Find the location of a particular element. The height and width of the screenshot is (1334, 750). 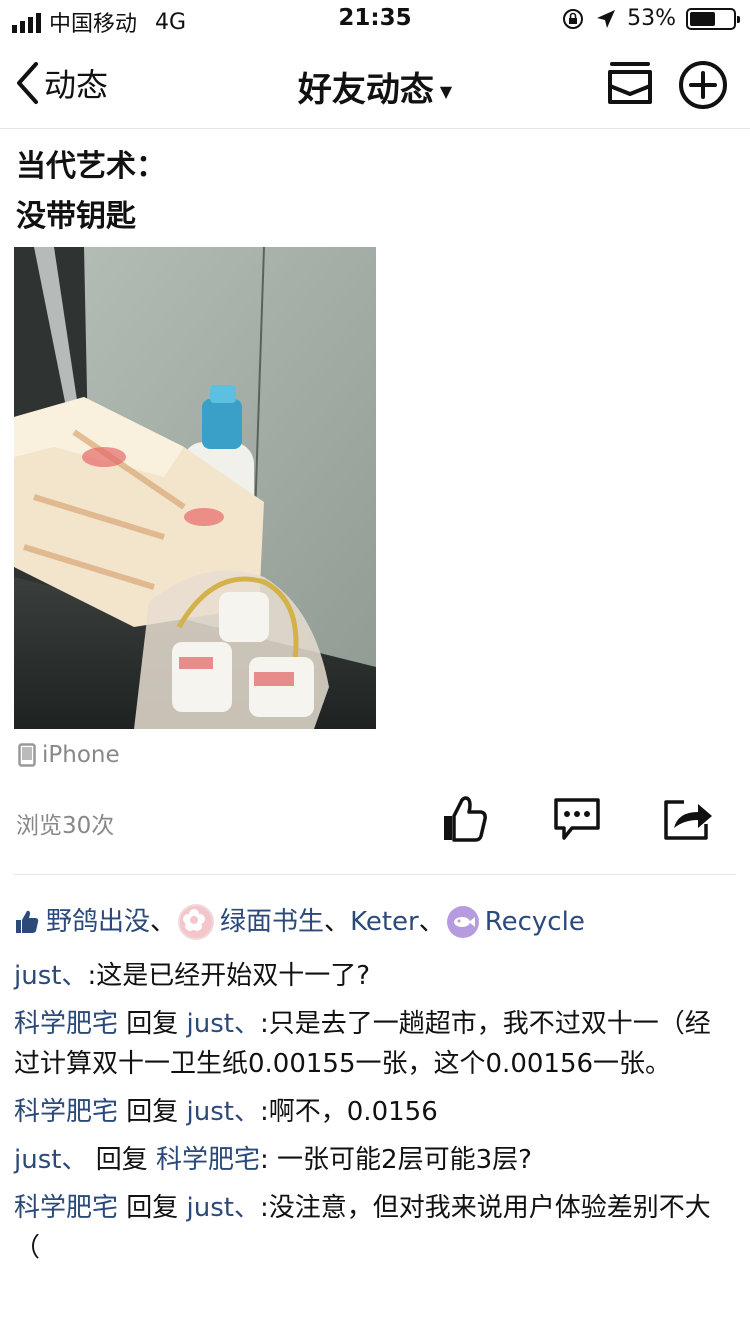

device-tag: iPhone is located at coordinates (69, 755).